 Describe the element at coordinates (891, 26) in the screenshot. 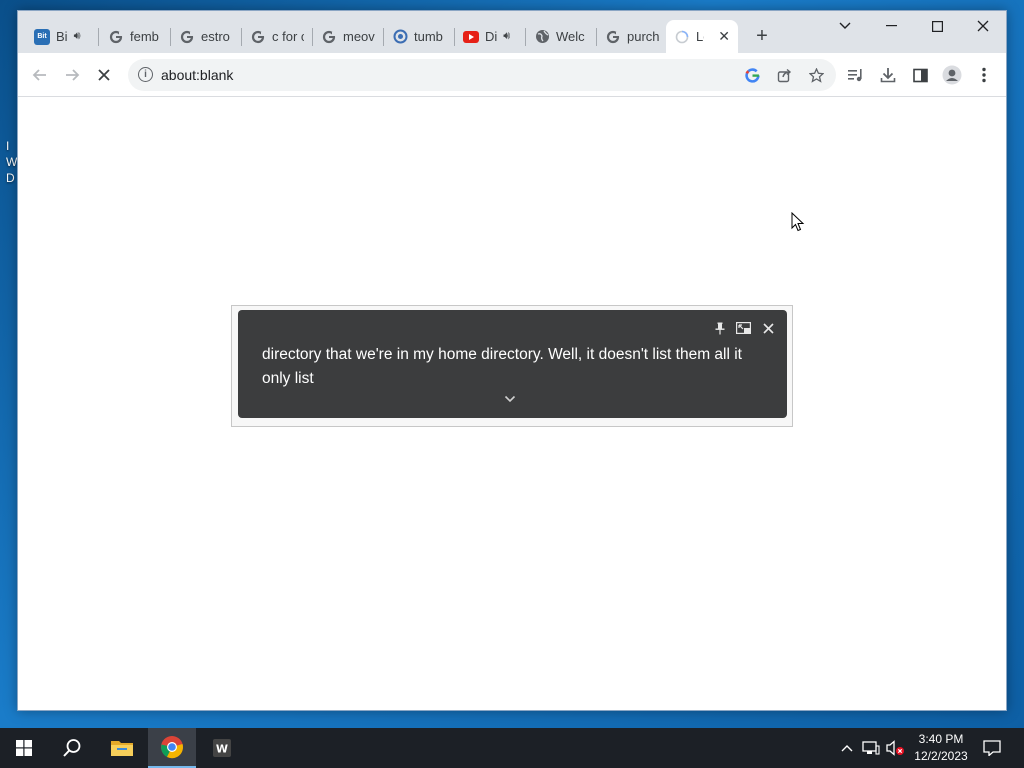

I see `minimize-button` at that location.